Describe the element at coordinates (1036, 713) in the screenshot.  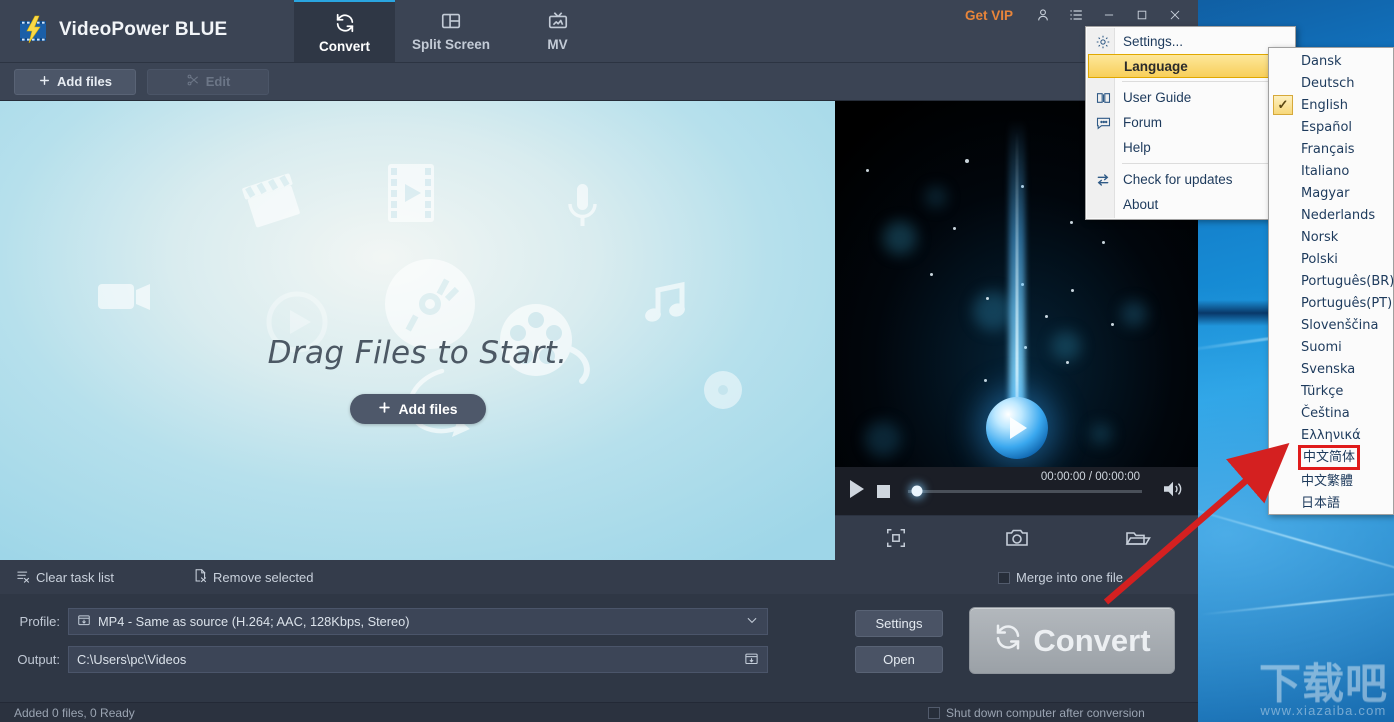
I see `shutdown-after-conversion-checkbox: Shut down computer after conversion` at that location.